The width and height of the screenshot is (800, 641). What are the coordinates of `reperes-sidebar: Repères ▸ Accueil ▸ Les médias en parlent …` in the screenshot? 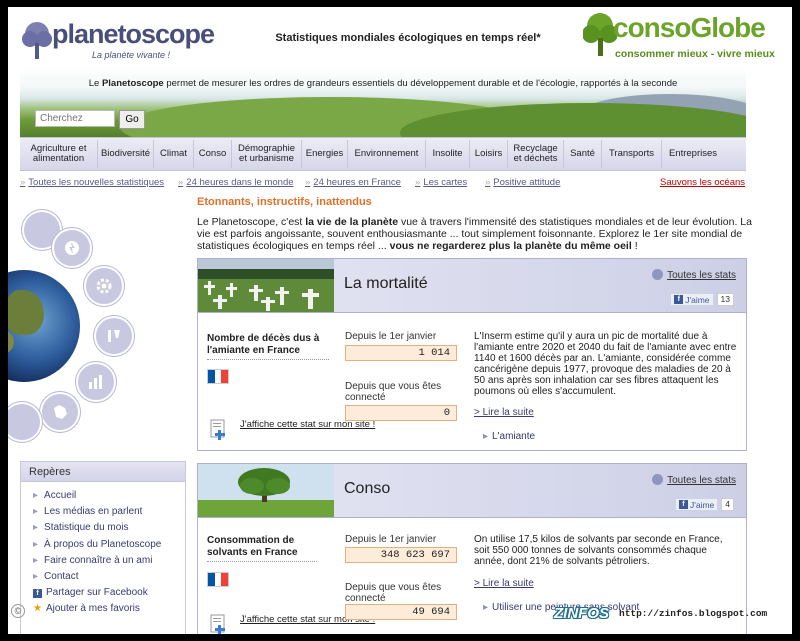 It's located at (103, 547).